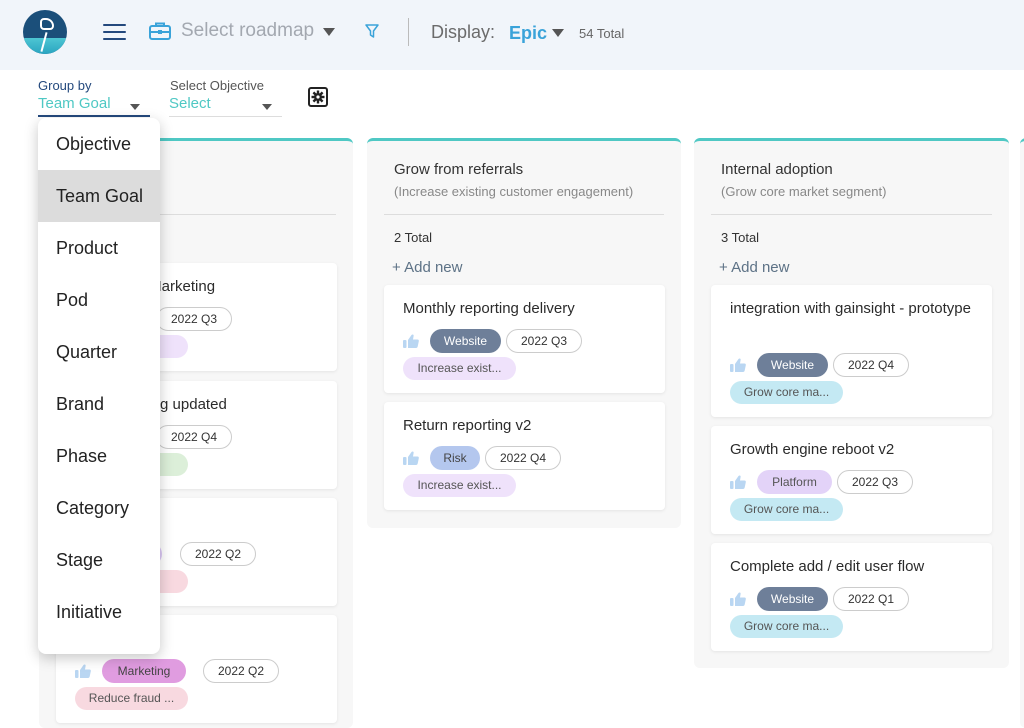 The image size is (1024, 728). I want to click on group-by-value: Team Goal, so click(74, 103).